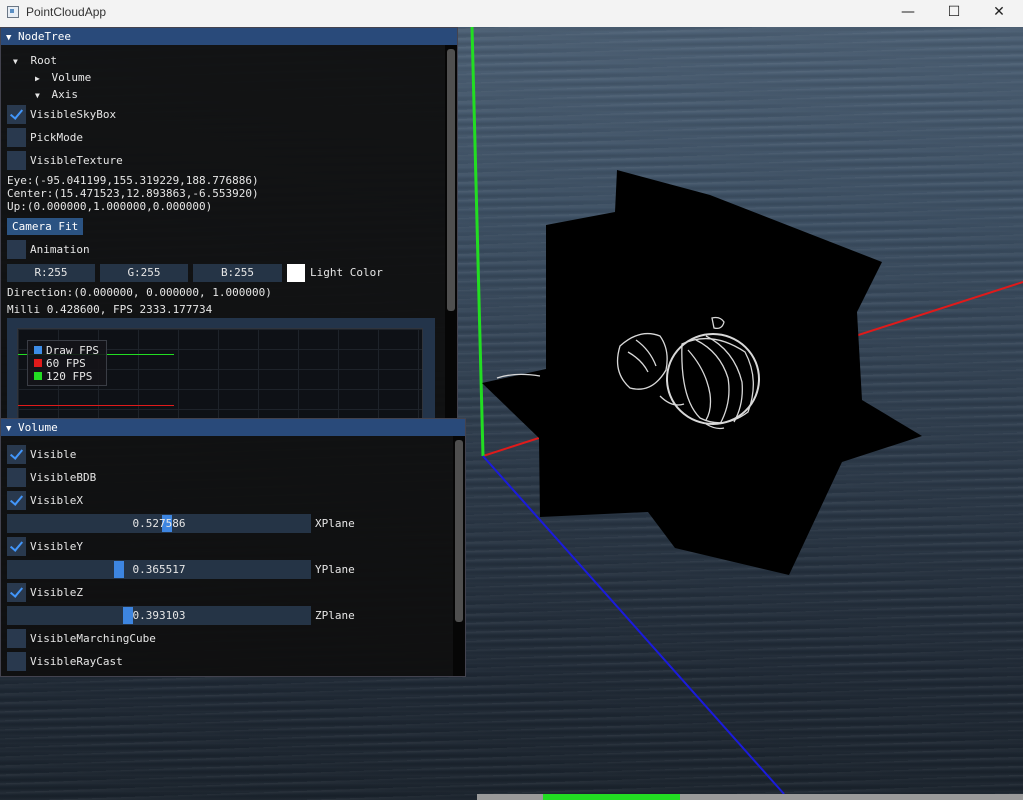  What do you see at coordinates (44, 36) in the screenshot?
I see `nodetree-title: NodeTree` at bounding box center [44, 36].